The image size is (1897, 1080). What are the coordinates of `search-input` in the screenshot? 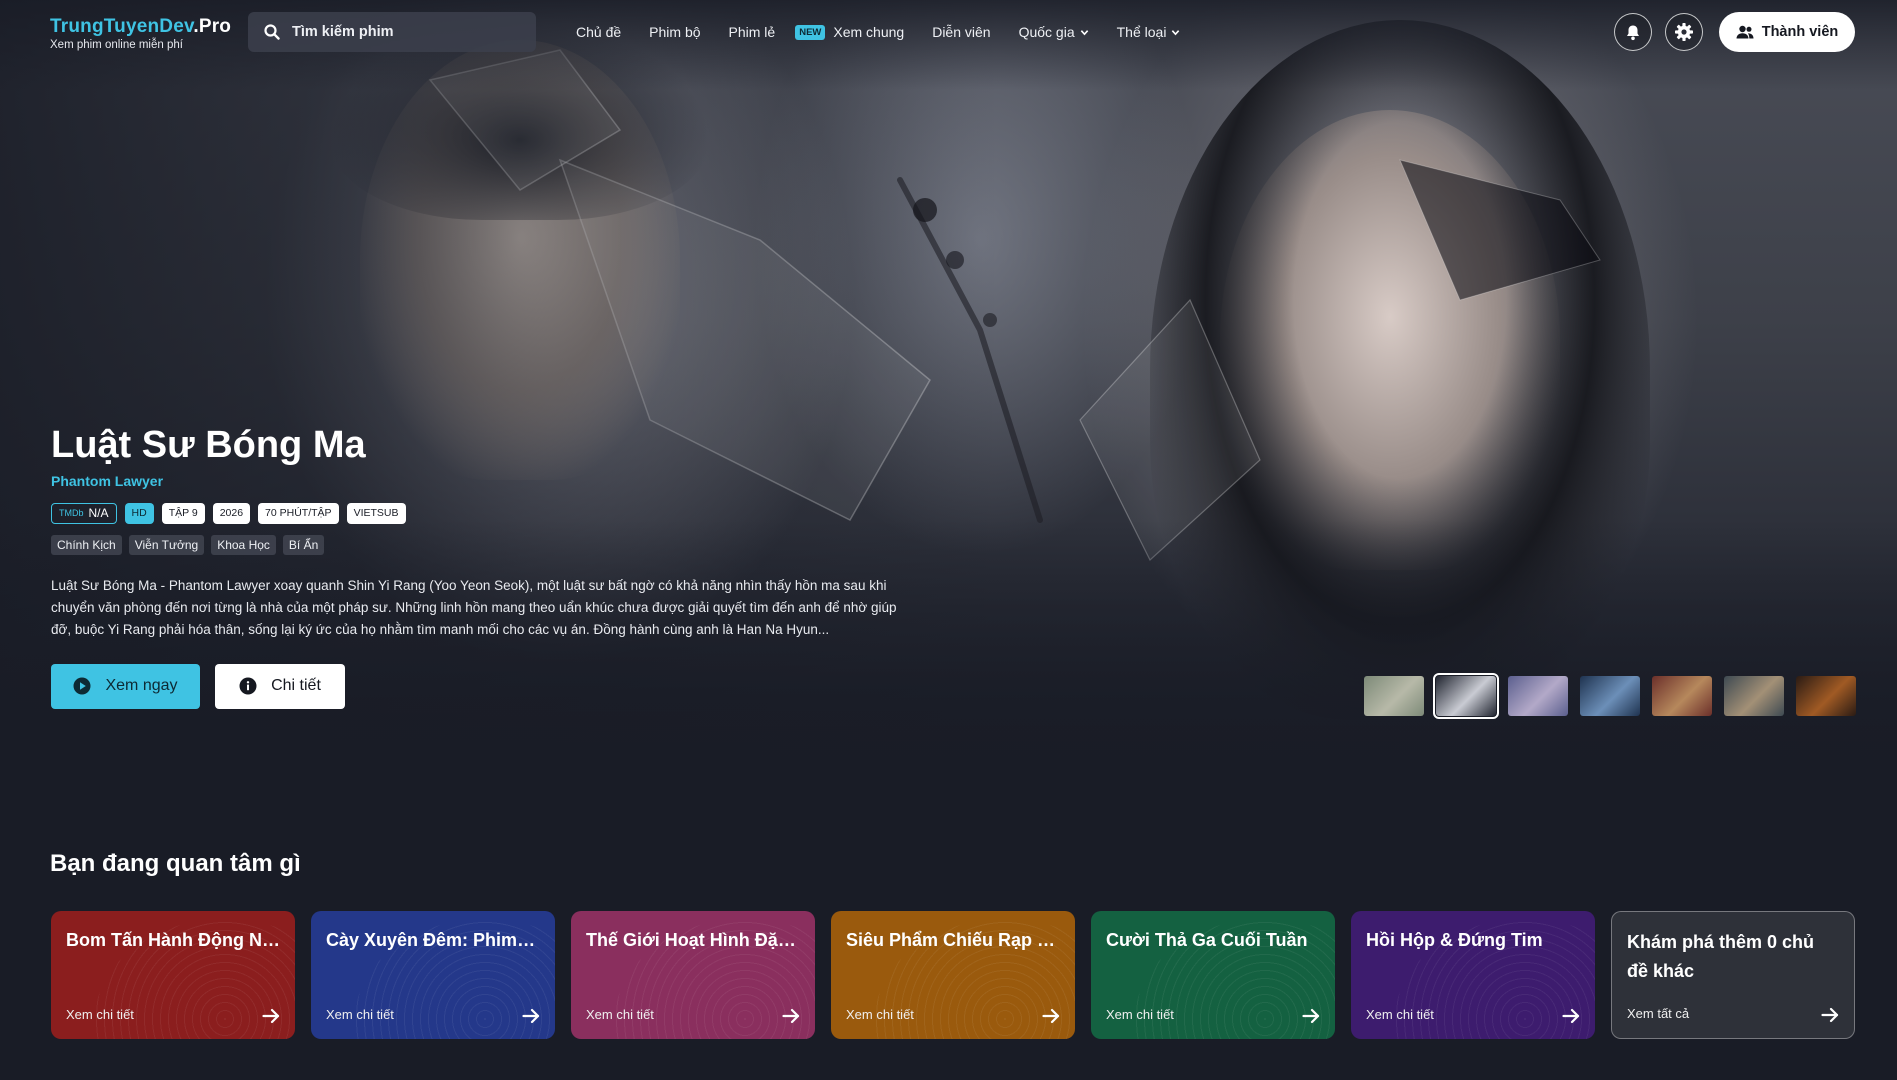 It's located at (407, 32).